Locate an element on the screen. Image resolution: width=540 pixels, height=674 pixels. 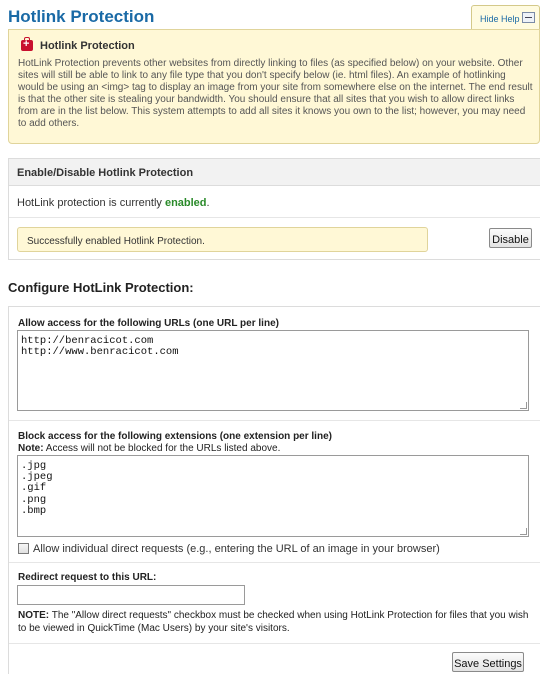
save-settings-button: Save Settings is located at coordinates (488, 662).